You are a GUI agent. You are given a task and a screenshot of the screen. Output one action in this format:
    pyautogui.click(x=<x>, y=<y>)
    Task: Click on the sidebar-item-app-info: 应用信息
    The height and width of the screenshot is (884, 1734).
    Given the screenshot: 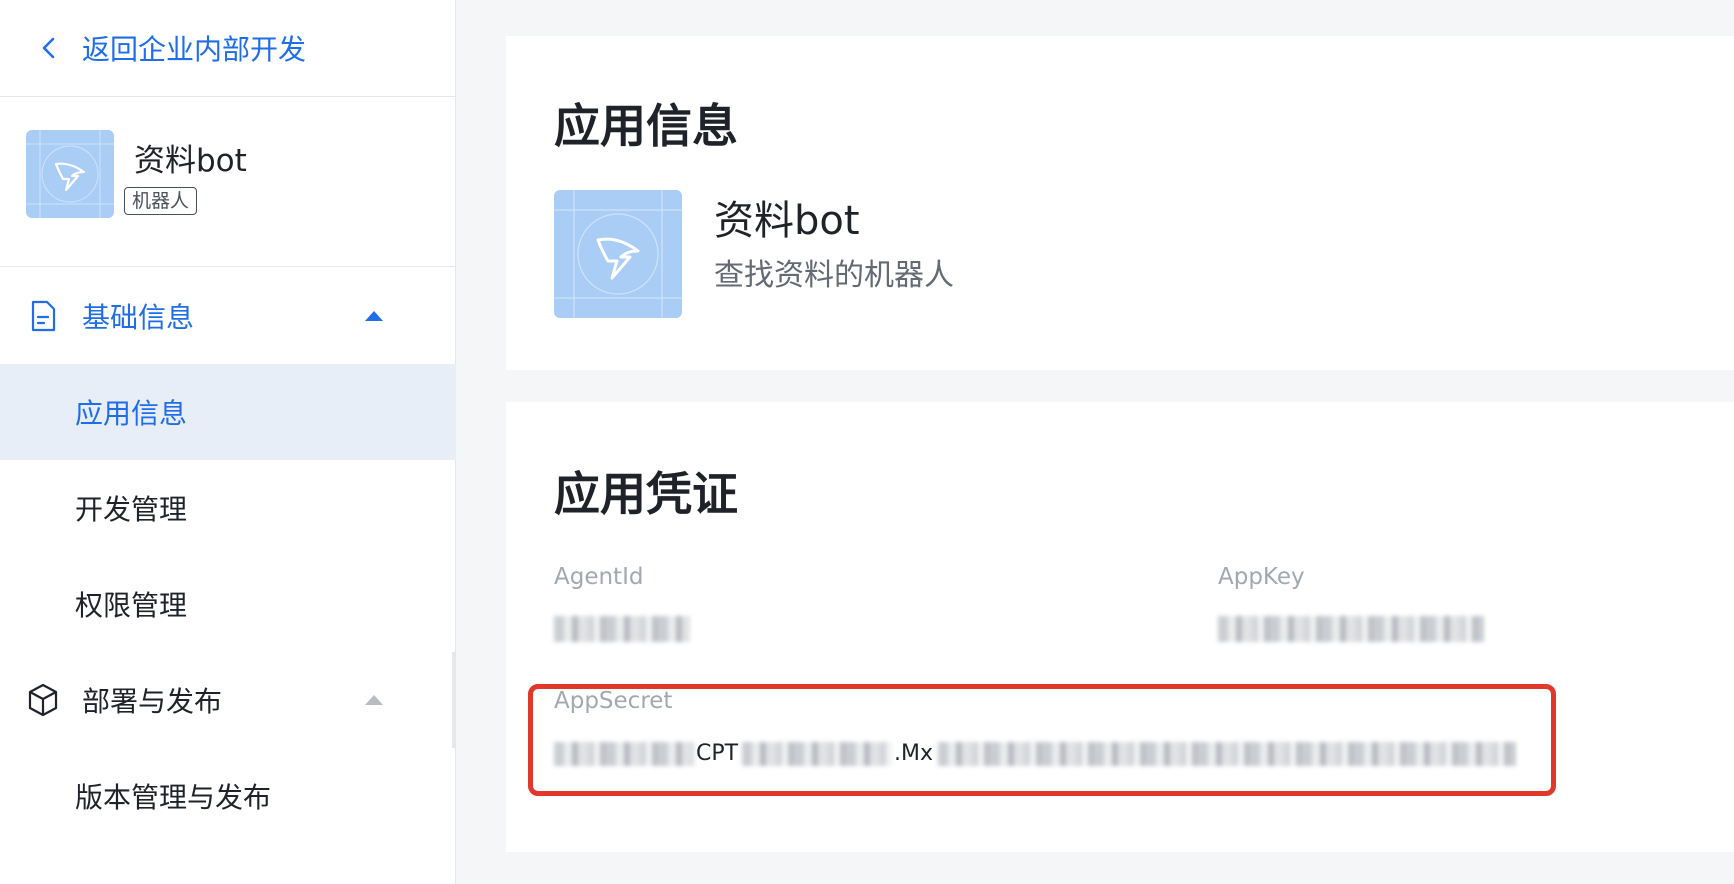 What is the action you would take?
    pyautogui.click(x=228, y=412)
    